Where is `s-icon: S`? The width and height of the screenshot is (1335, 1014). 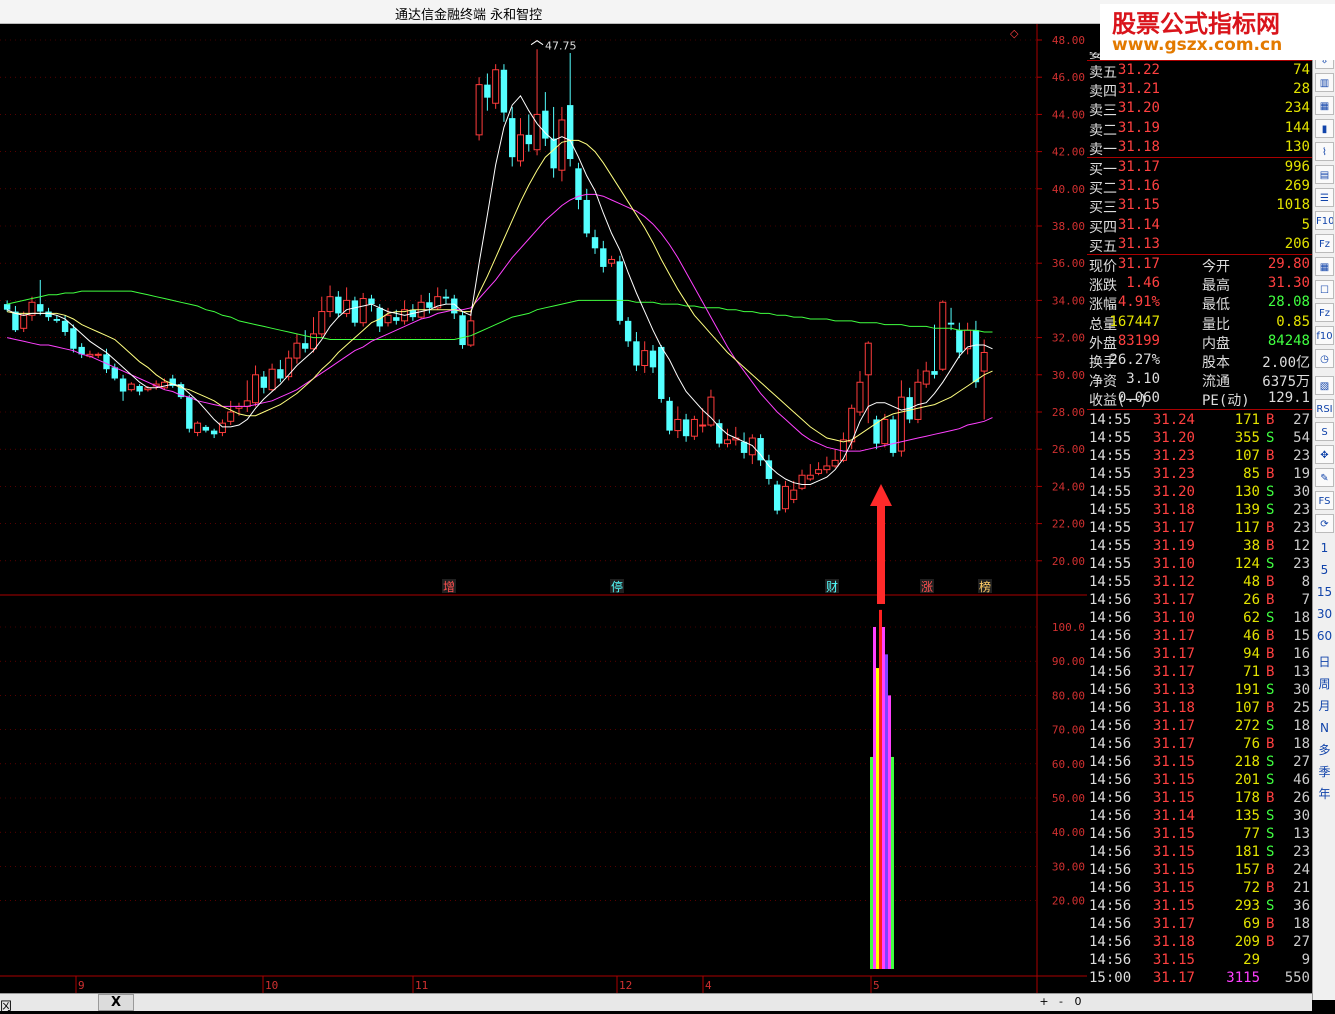 s-icon: S is located at coordinates (1324, 431).